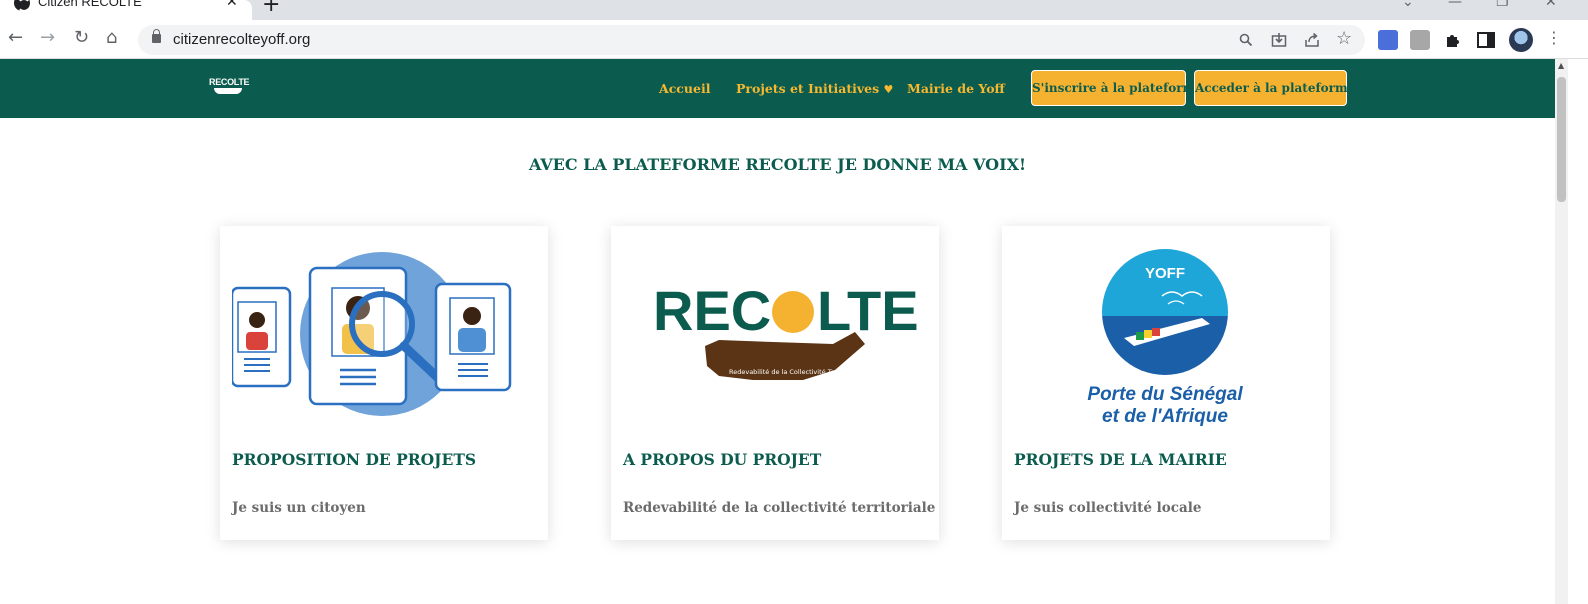 Image resolution: width=1588 pixels, height=604 pixels. Describe the element at coordinates (126, 10) in the screenshot. I see `browser-tab: Citizen RECOLTE ✕` at that location.